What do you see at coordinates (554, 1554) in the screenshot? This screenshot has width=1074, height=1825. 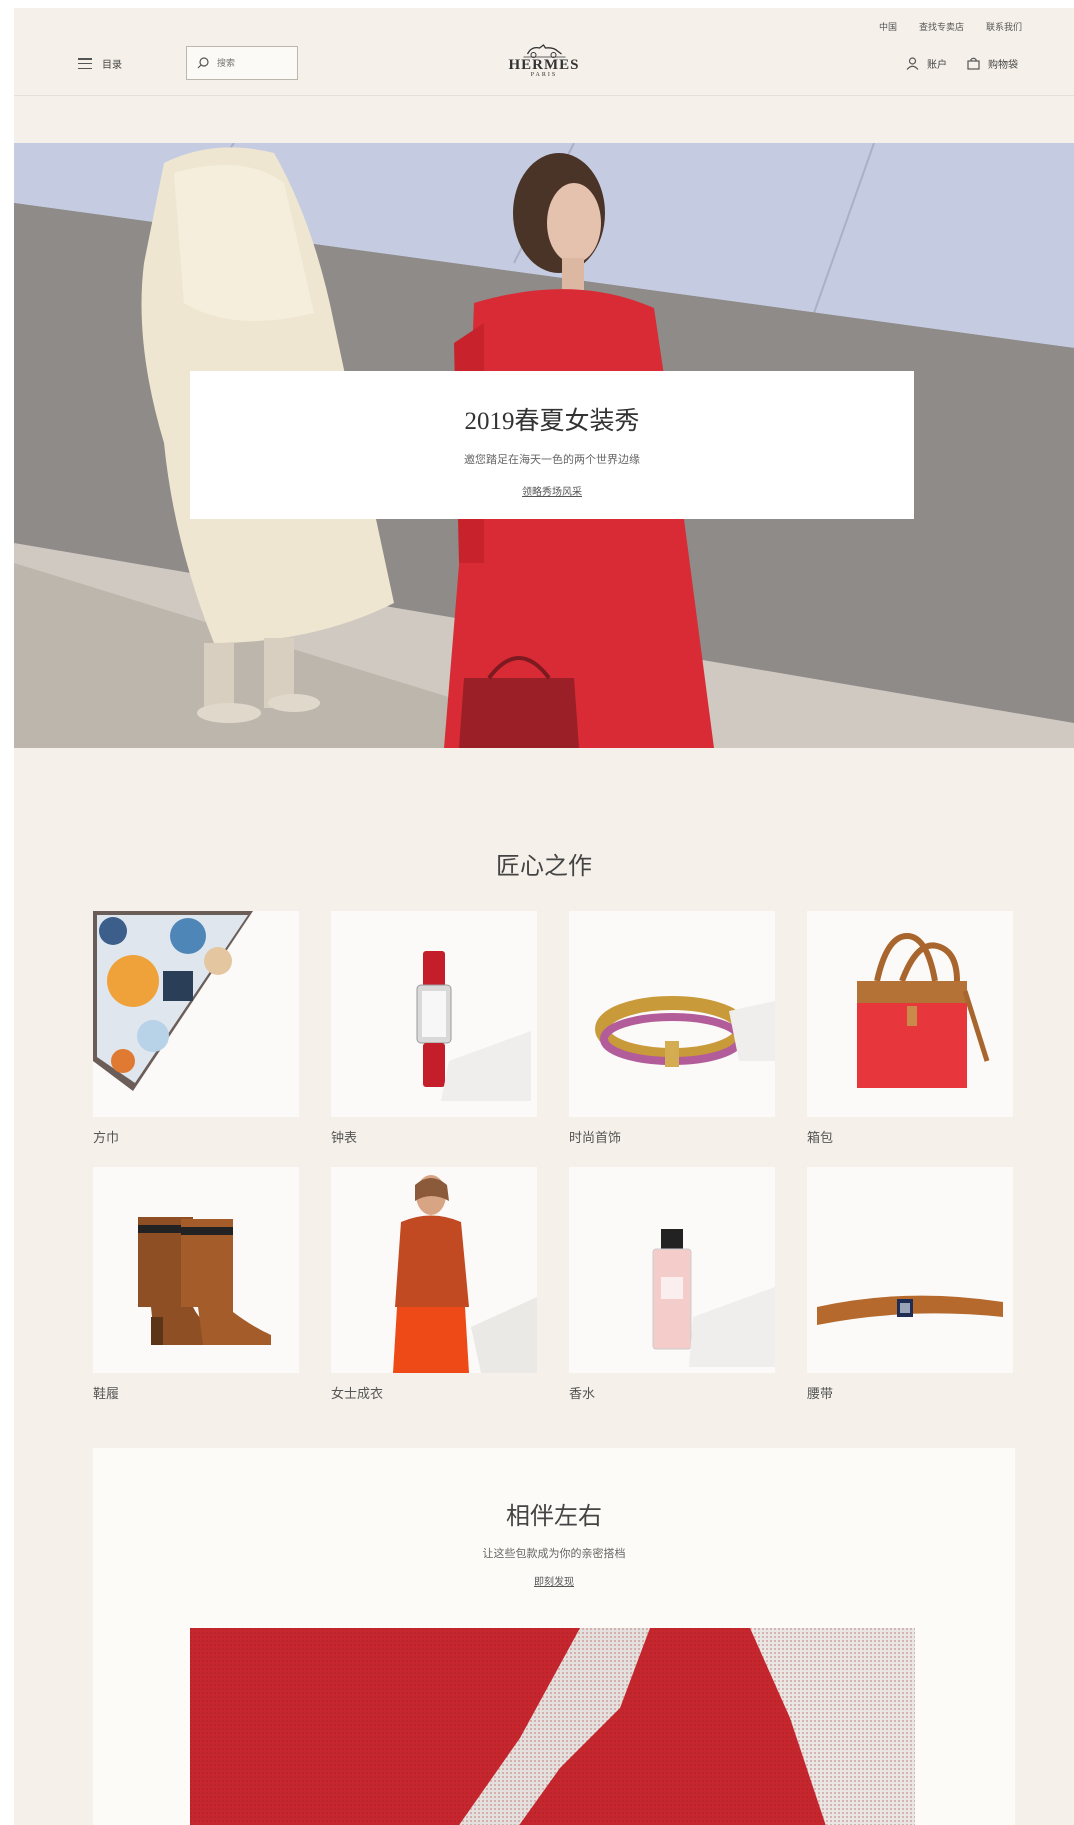 I see `companion-subtitle: 让这些包款成为你的亲密搭档` at bounding box center [554, 1554].